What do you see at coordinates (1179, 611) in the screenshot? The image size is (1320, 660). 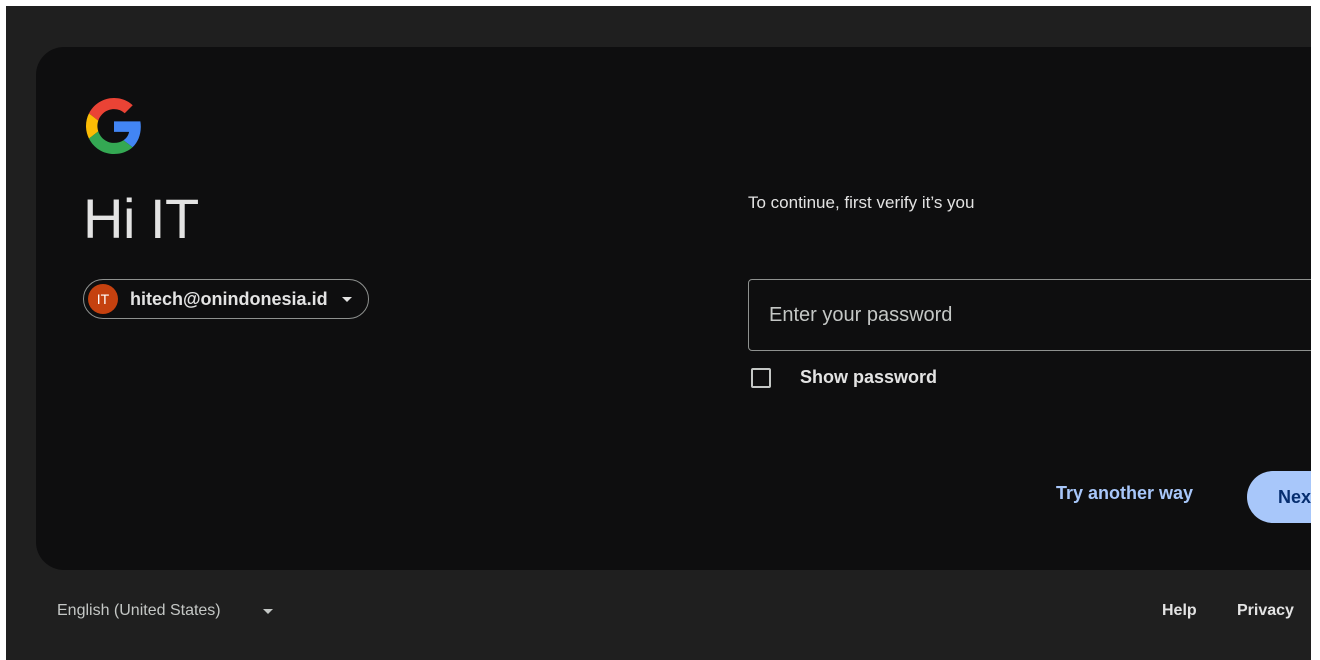 I see `help-link: Help` at bounding box center [1179, 611].